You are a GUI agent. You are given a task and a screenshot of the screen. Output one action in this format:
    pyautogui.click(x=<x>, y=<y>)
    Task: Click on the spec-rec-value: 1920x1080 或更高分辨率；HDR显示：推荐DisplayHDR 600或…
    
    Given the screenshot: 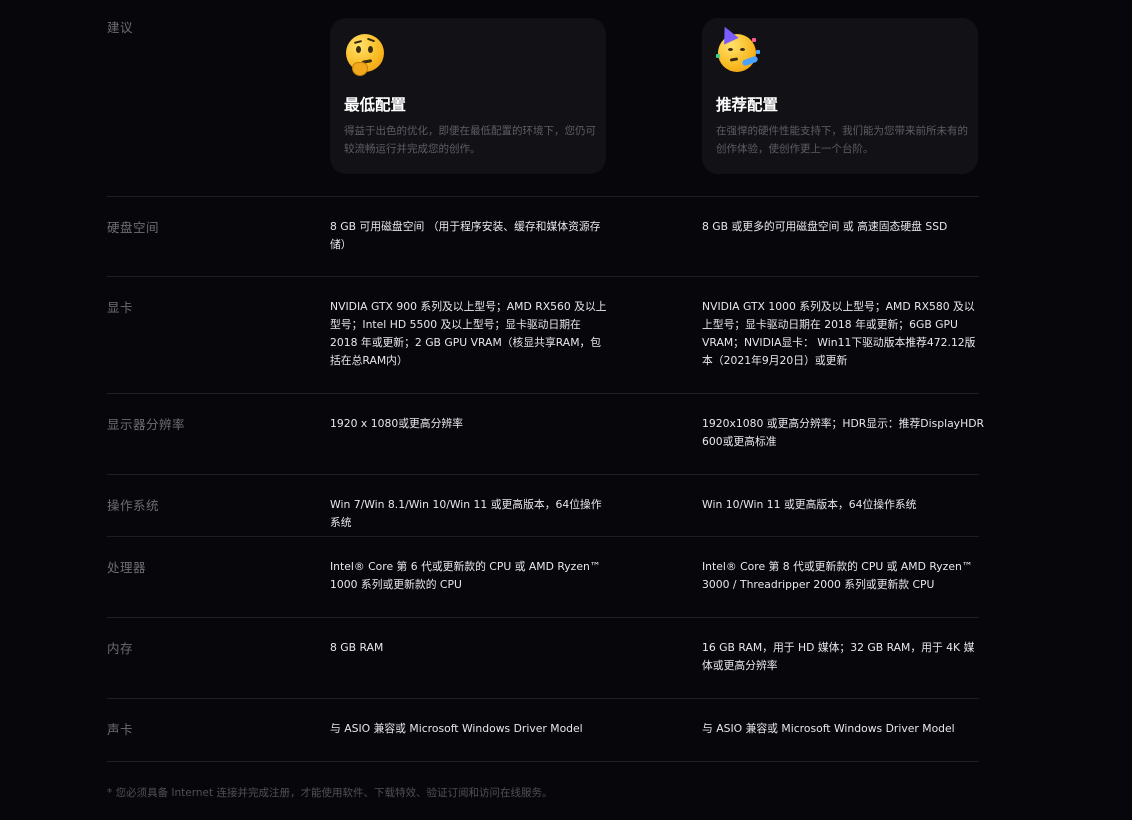 What is the action you would take?
    pyautogui.click(x=843, y=432)
    